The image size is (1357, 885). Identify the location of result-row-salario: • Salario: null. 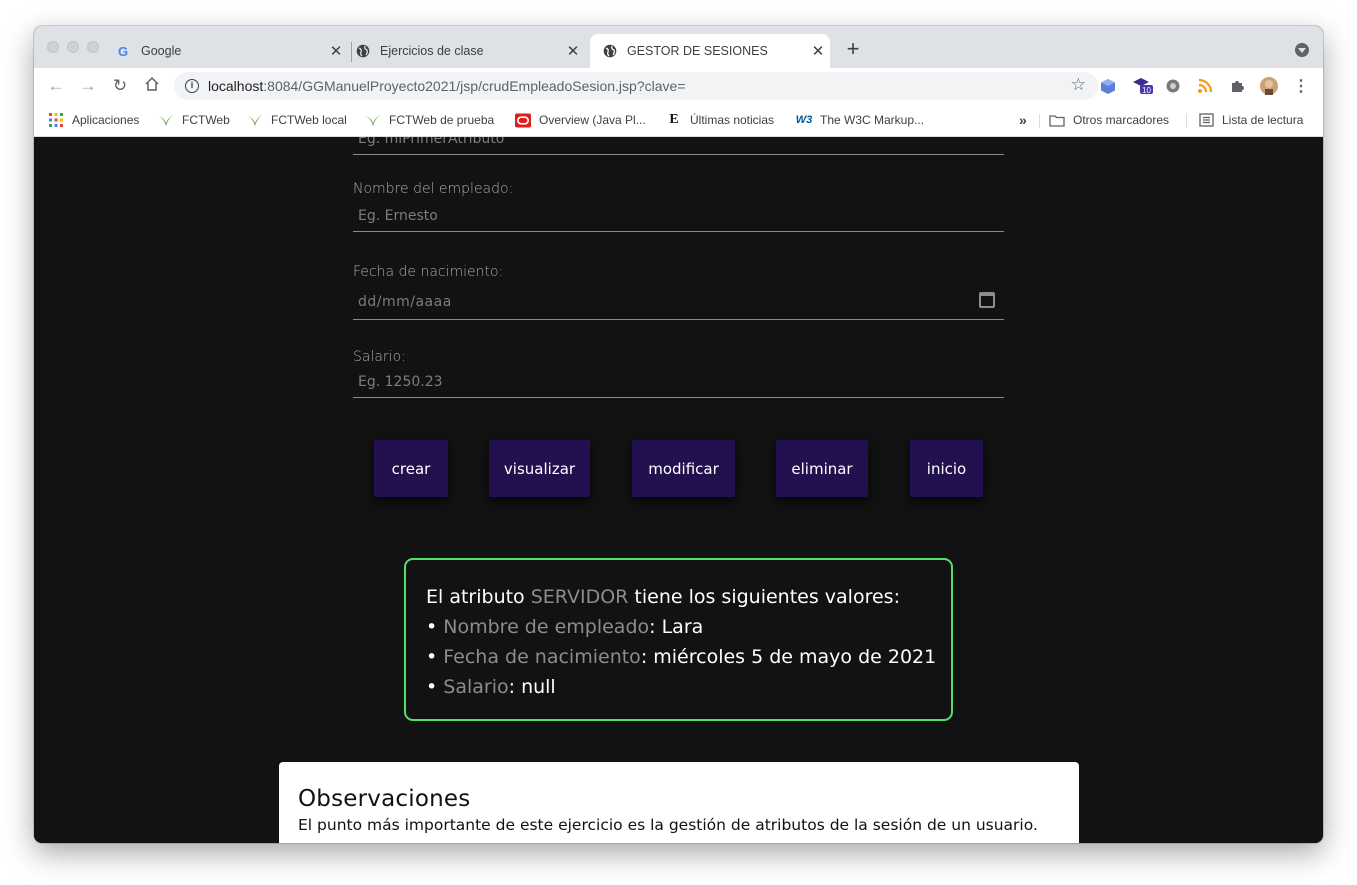
(491, 687).